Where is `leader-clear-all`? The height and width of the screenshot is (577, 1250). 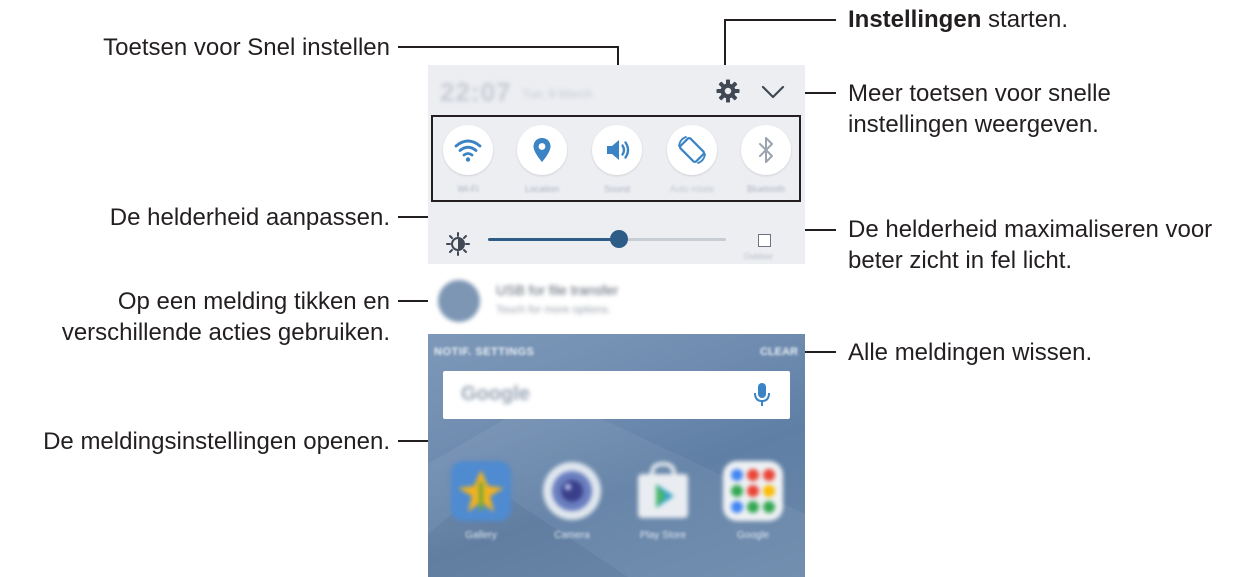 leader-clear-all is located at coordinates (820, 352).